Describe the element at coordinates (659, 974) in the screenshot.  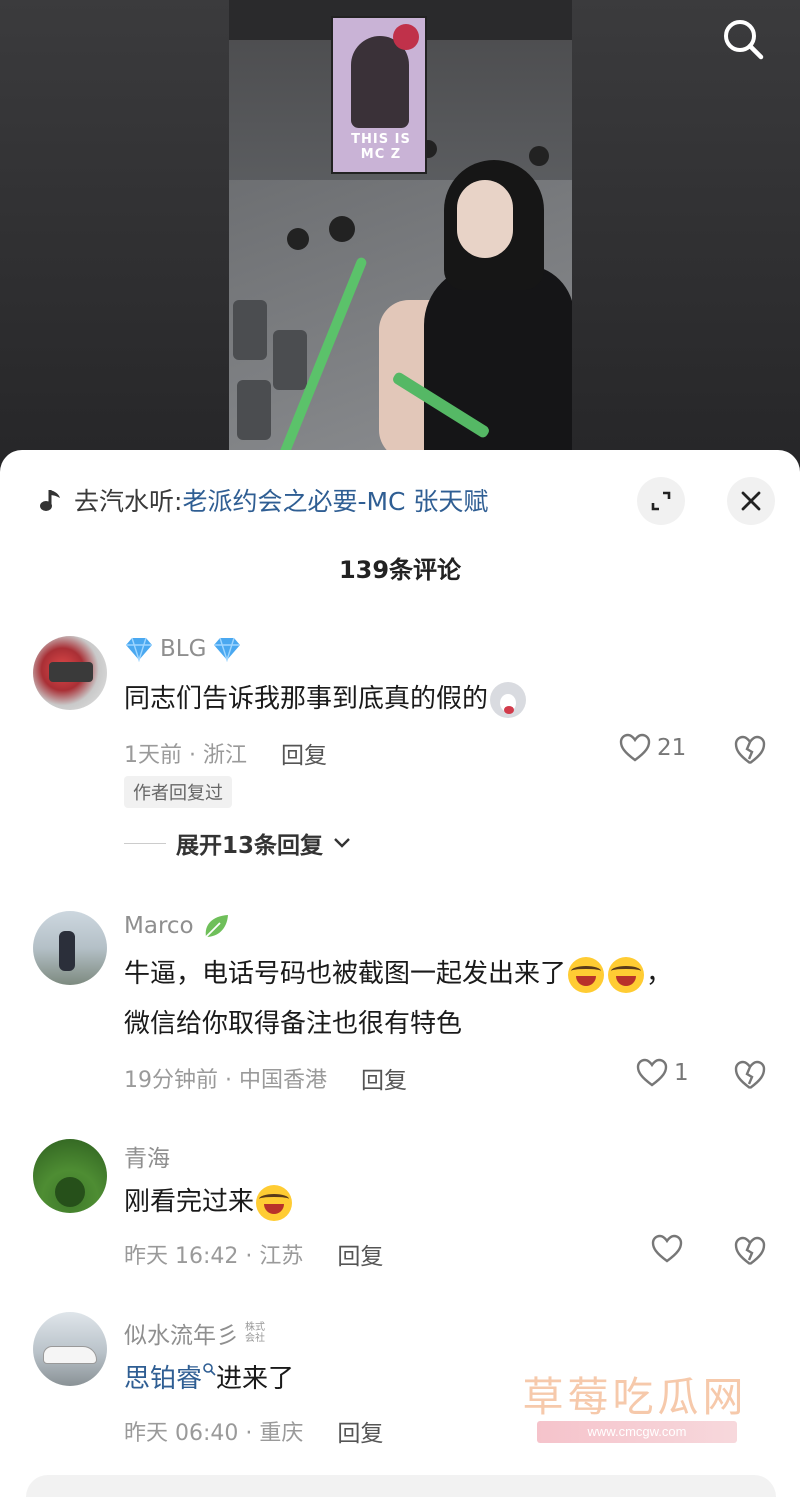
I see `comment-body-tail: ，` at that location.